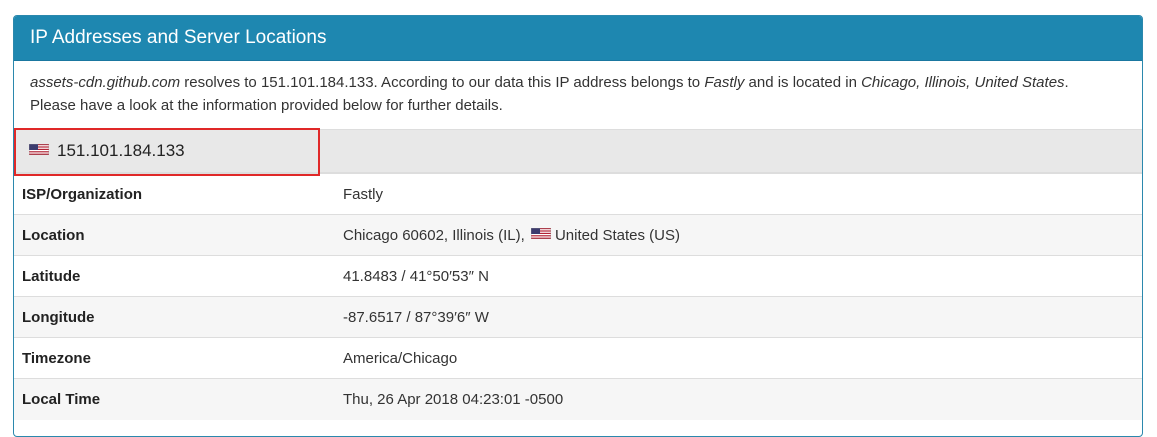 The height and width of the screenshot is (437, 1157). Describe the element at coordinates (724, 82) in the screenshot. I see `org-name: Fastly` at that location.